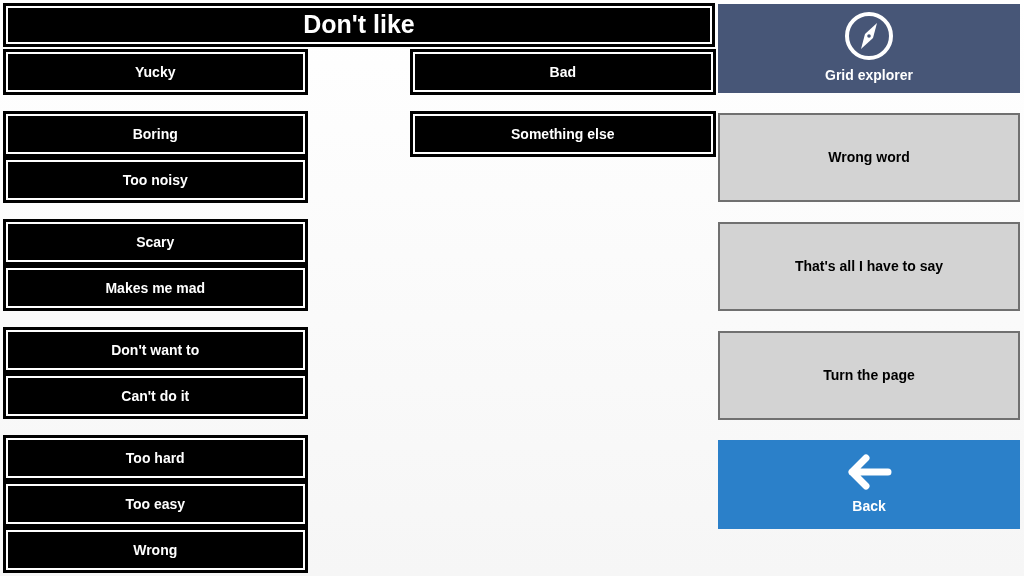 This screenshot has height=576, width=1024. What do you see at coordinates (869, 375) in the screenshot?
I see `phrase-button: Turn the page` at bounding box center [869, 375].